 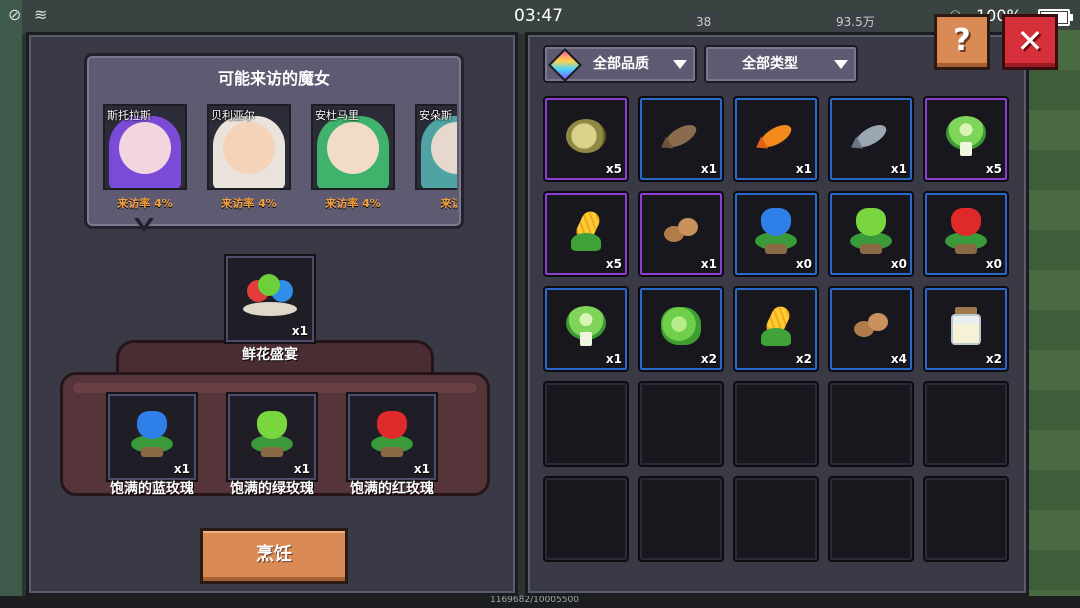 I want to click on brown-fish-icon, so click(x=681, y=136).